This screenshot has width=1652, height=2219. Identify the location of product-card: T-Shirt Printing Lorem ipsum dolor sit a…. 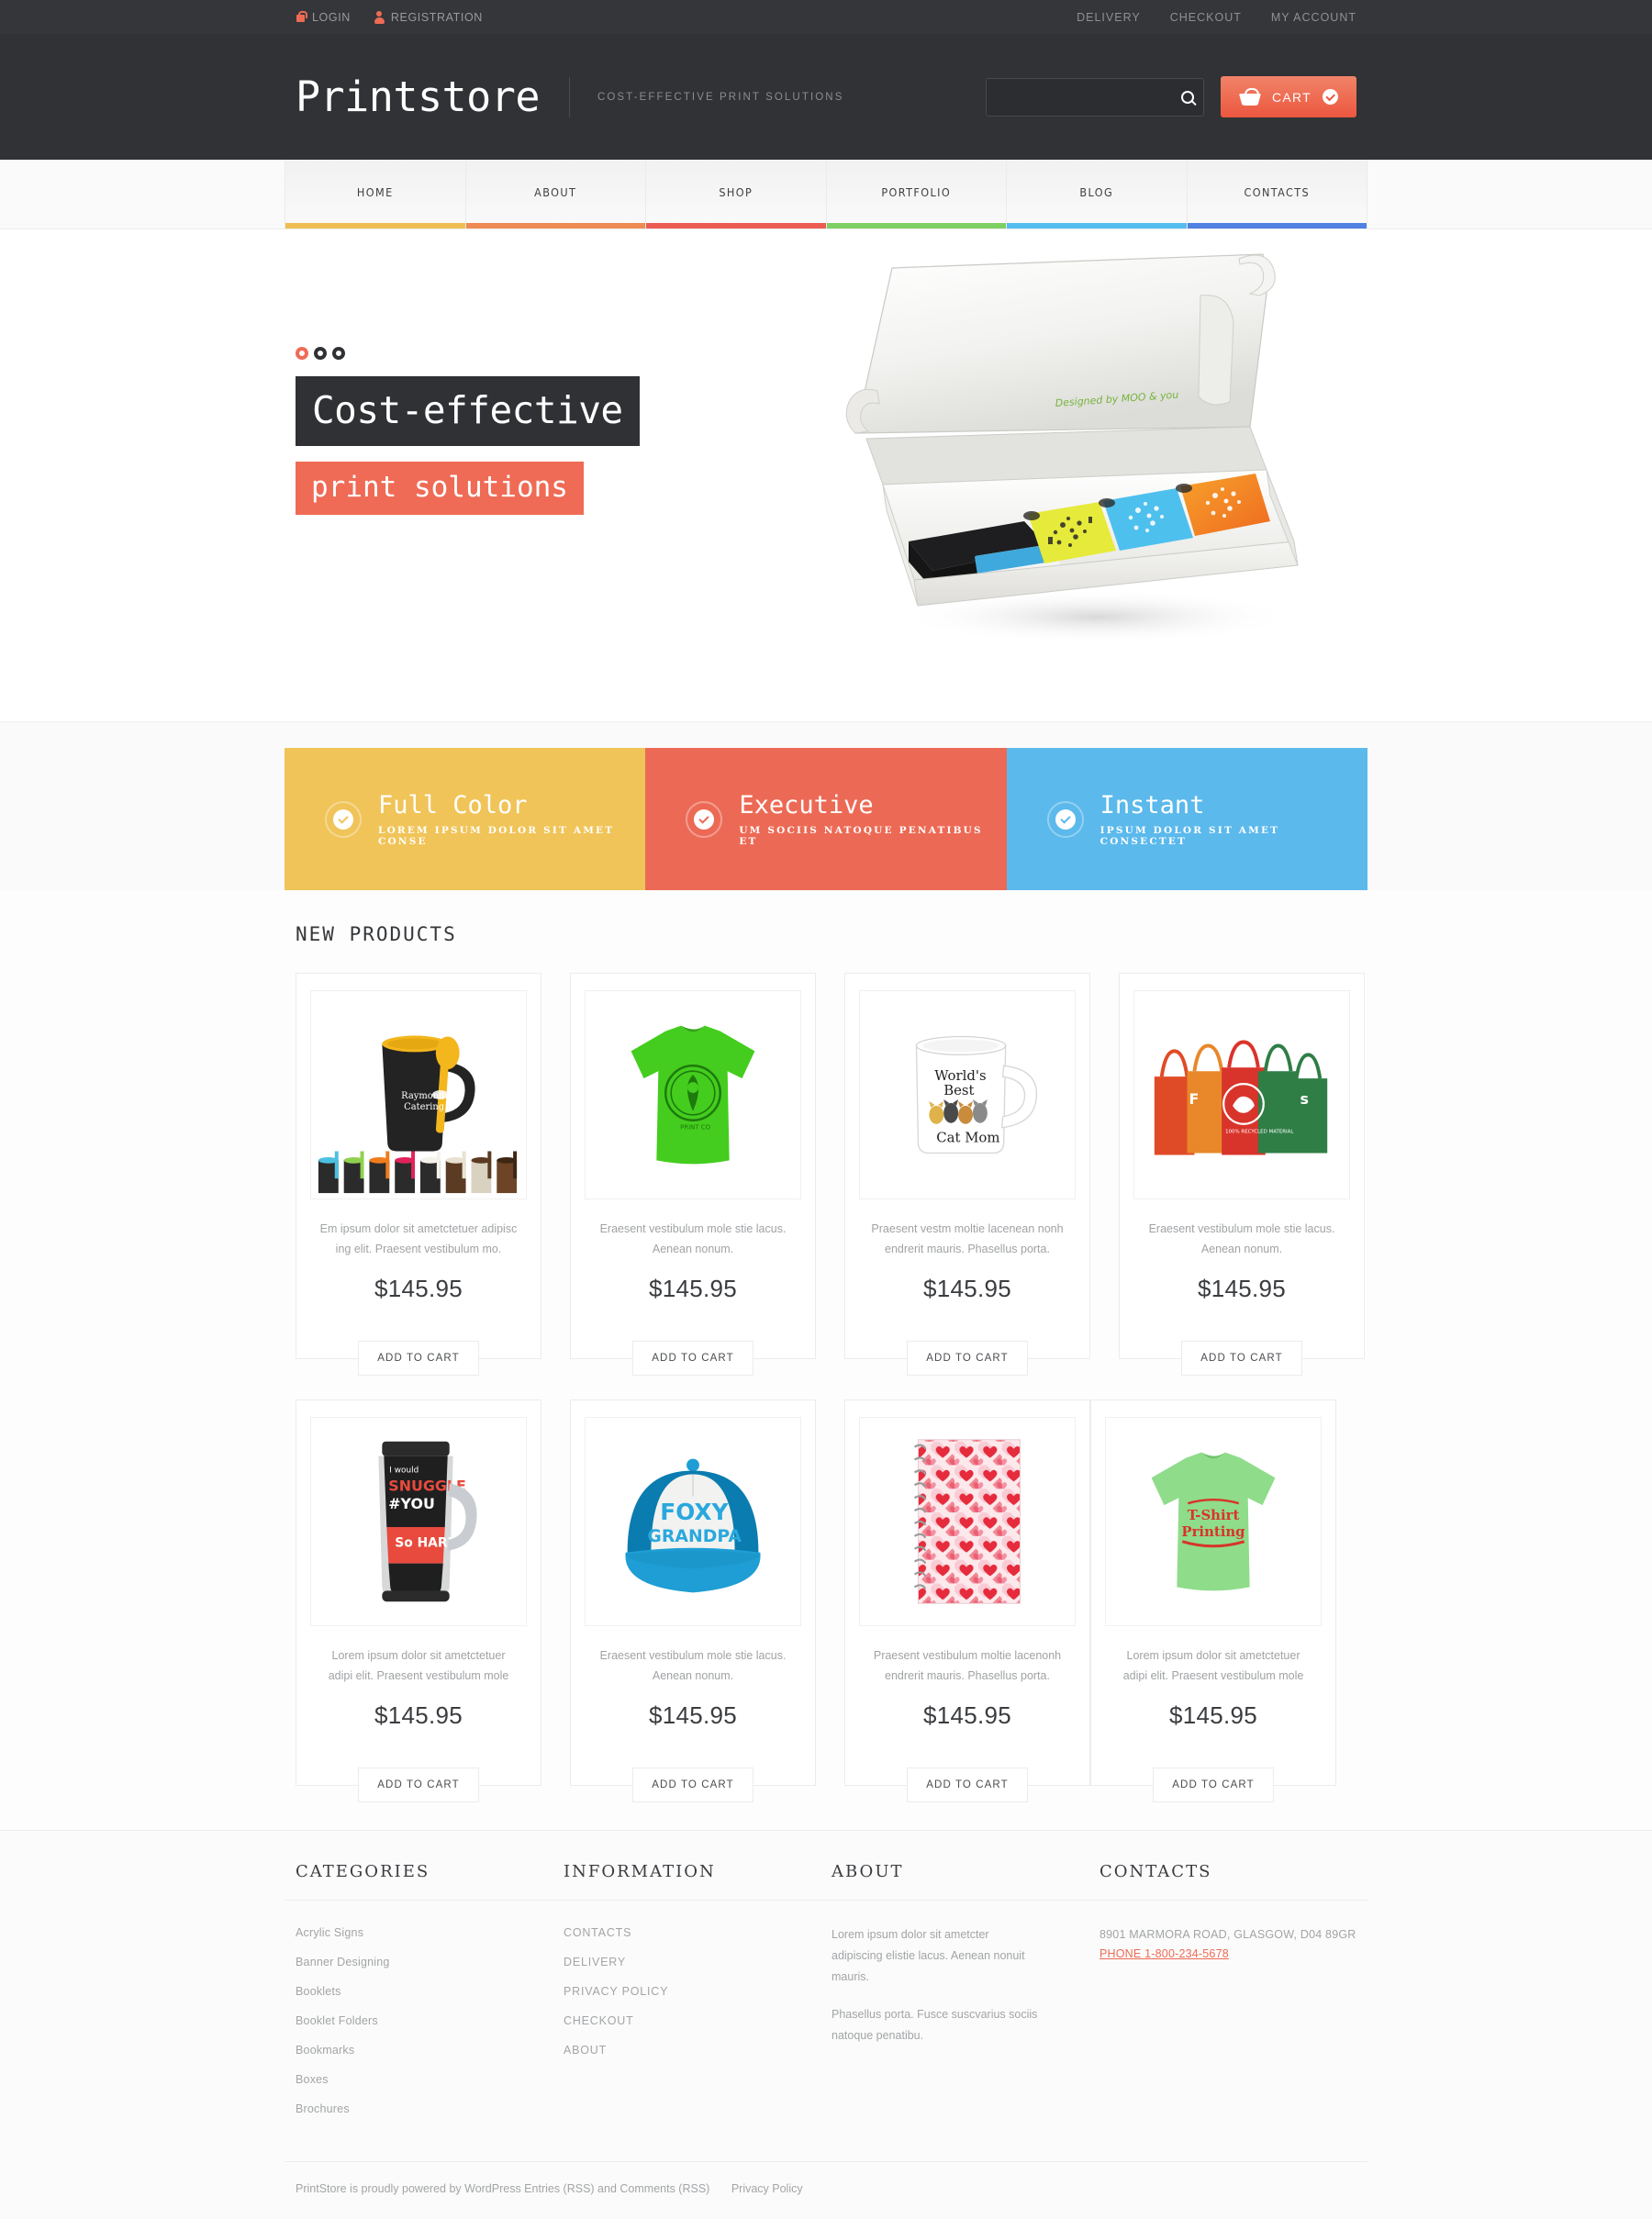
(1213, 1600).